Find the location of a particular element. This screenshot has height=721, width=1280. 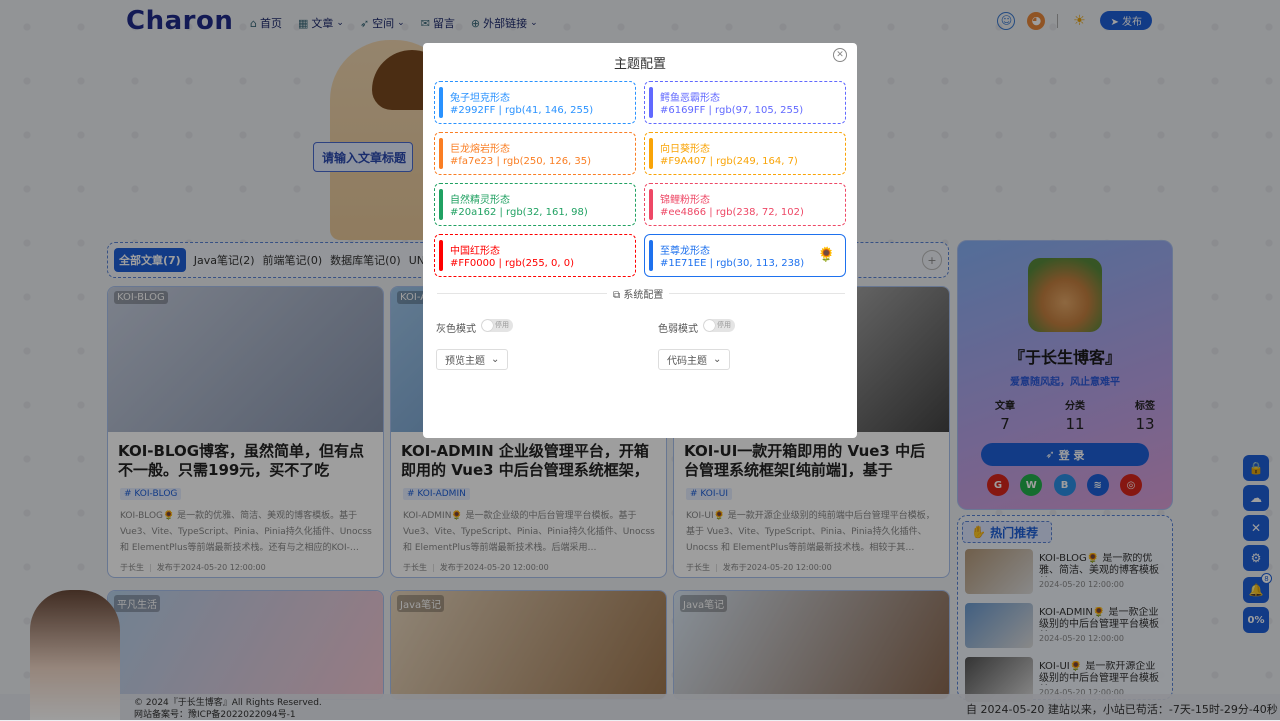

theme-option: 巨龙熔岩形态 #fa7e23 | rgb(250, 126, 35) is located at coordinates (535, 153).